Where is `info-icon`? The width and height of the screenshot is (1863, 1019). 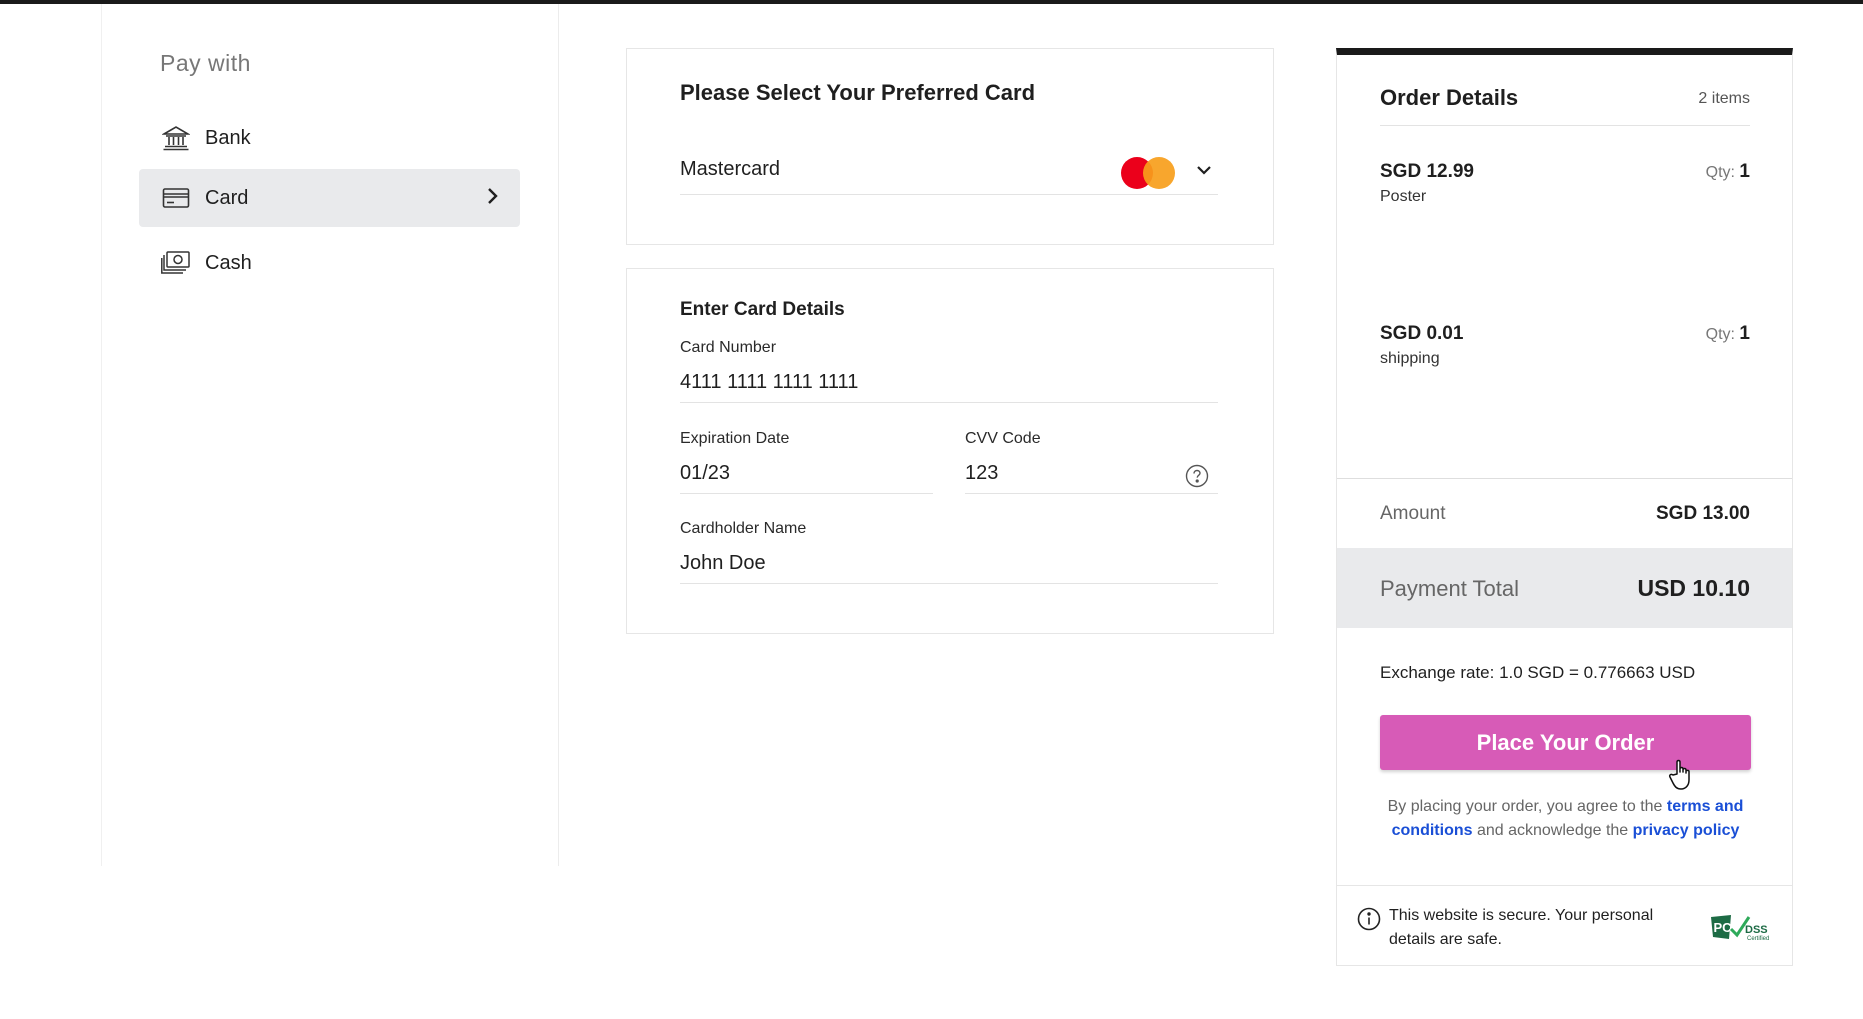 info-icon is located at coordinates (1369, 919).